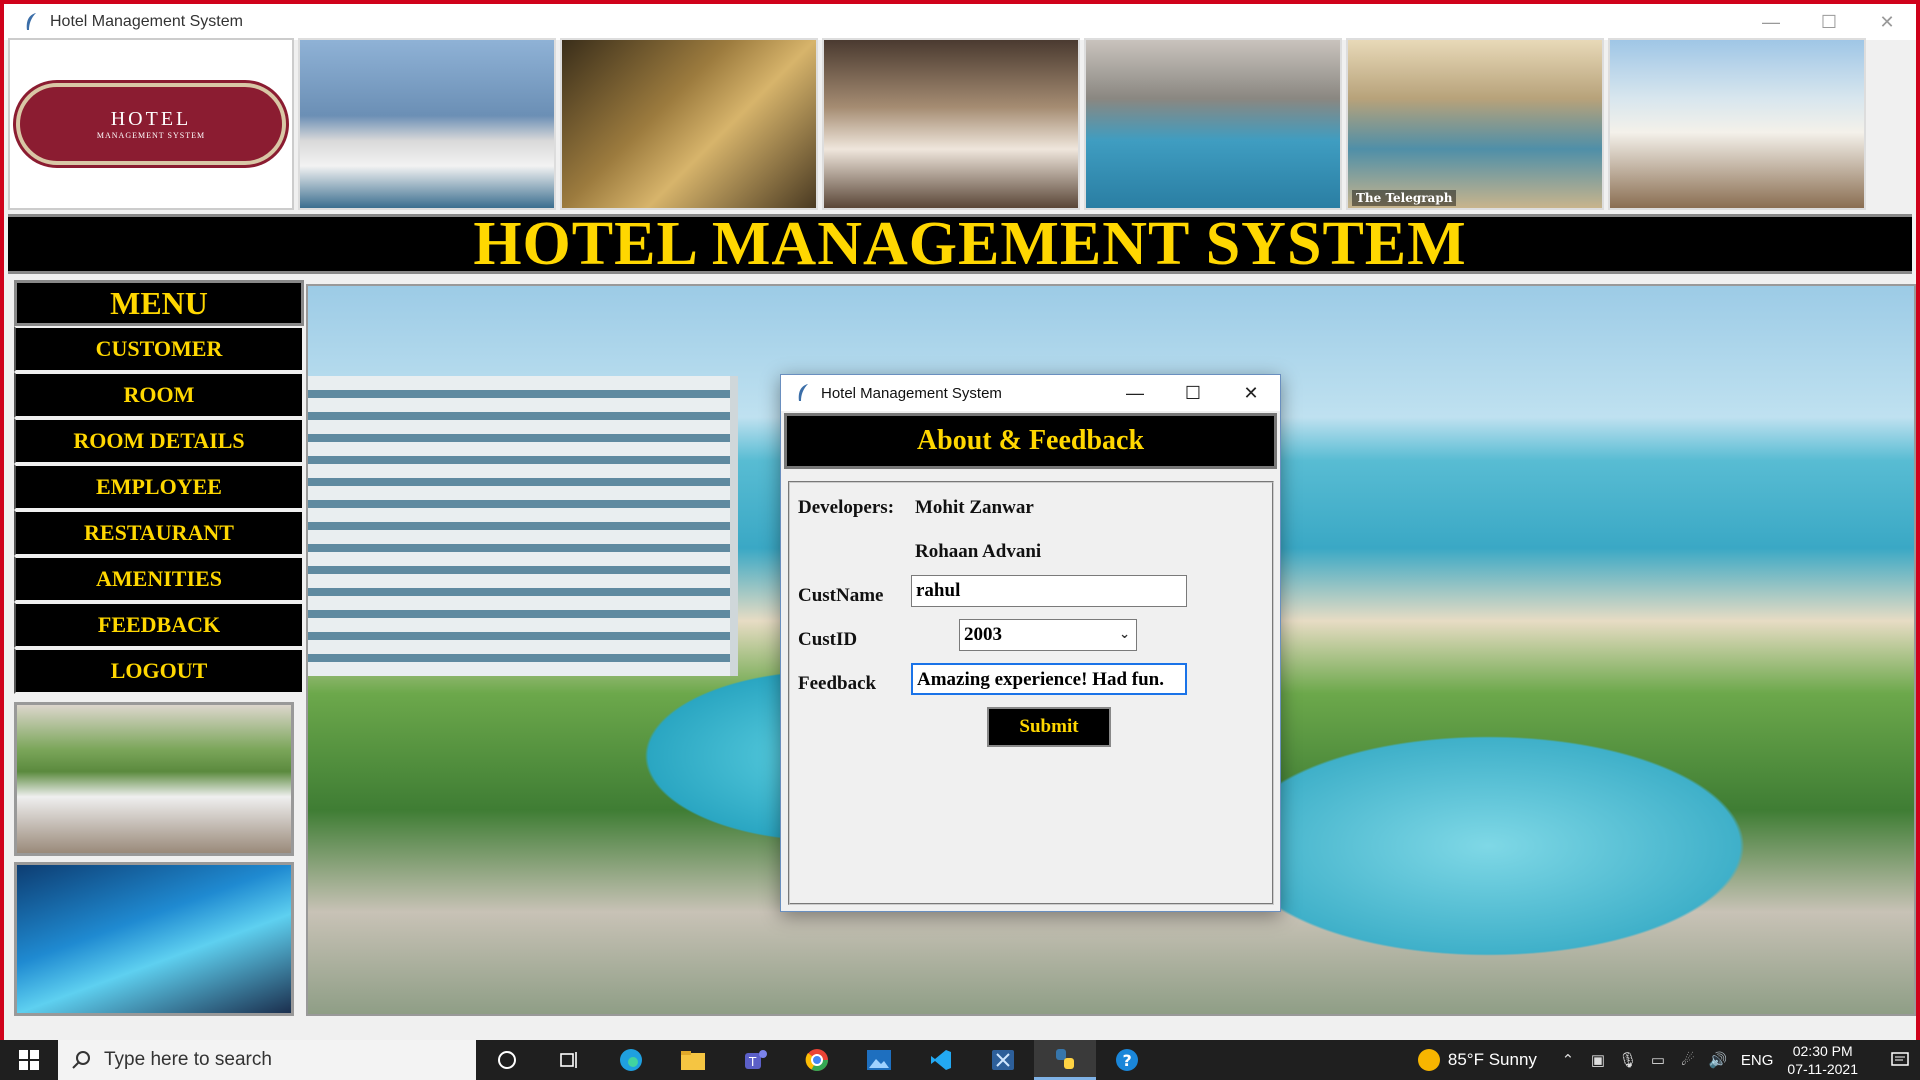 This screenshot has height=1080, width=1920. I want to click on task-view-icon, so click(569, 1060).